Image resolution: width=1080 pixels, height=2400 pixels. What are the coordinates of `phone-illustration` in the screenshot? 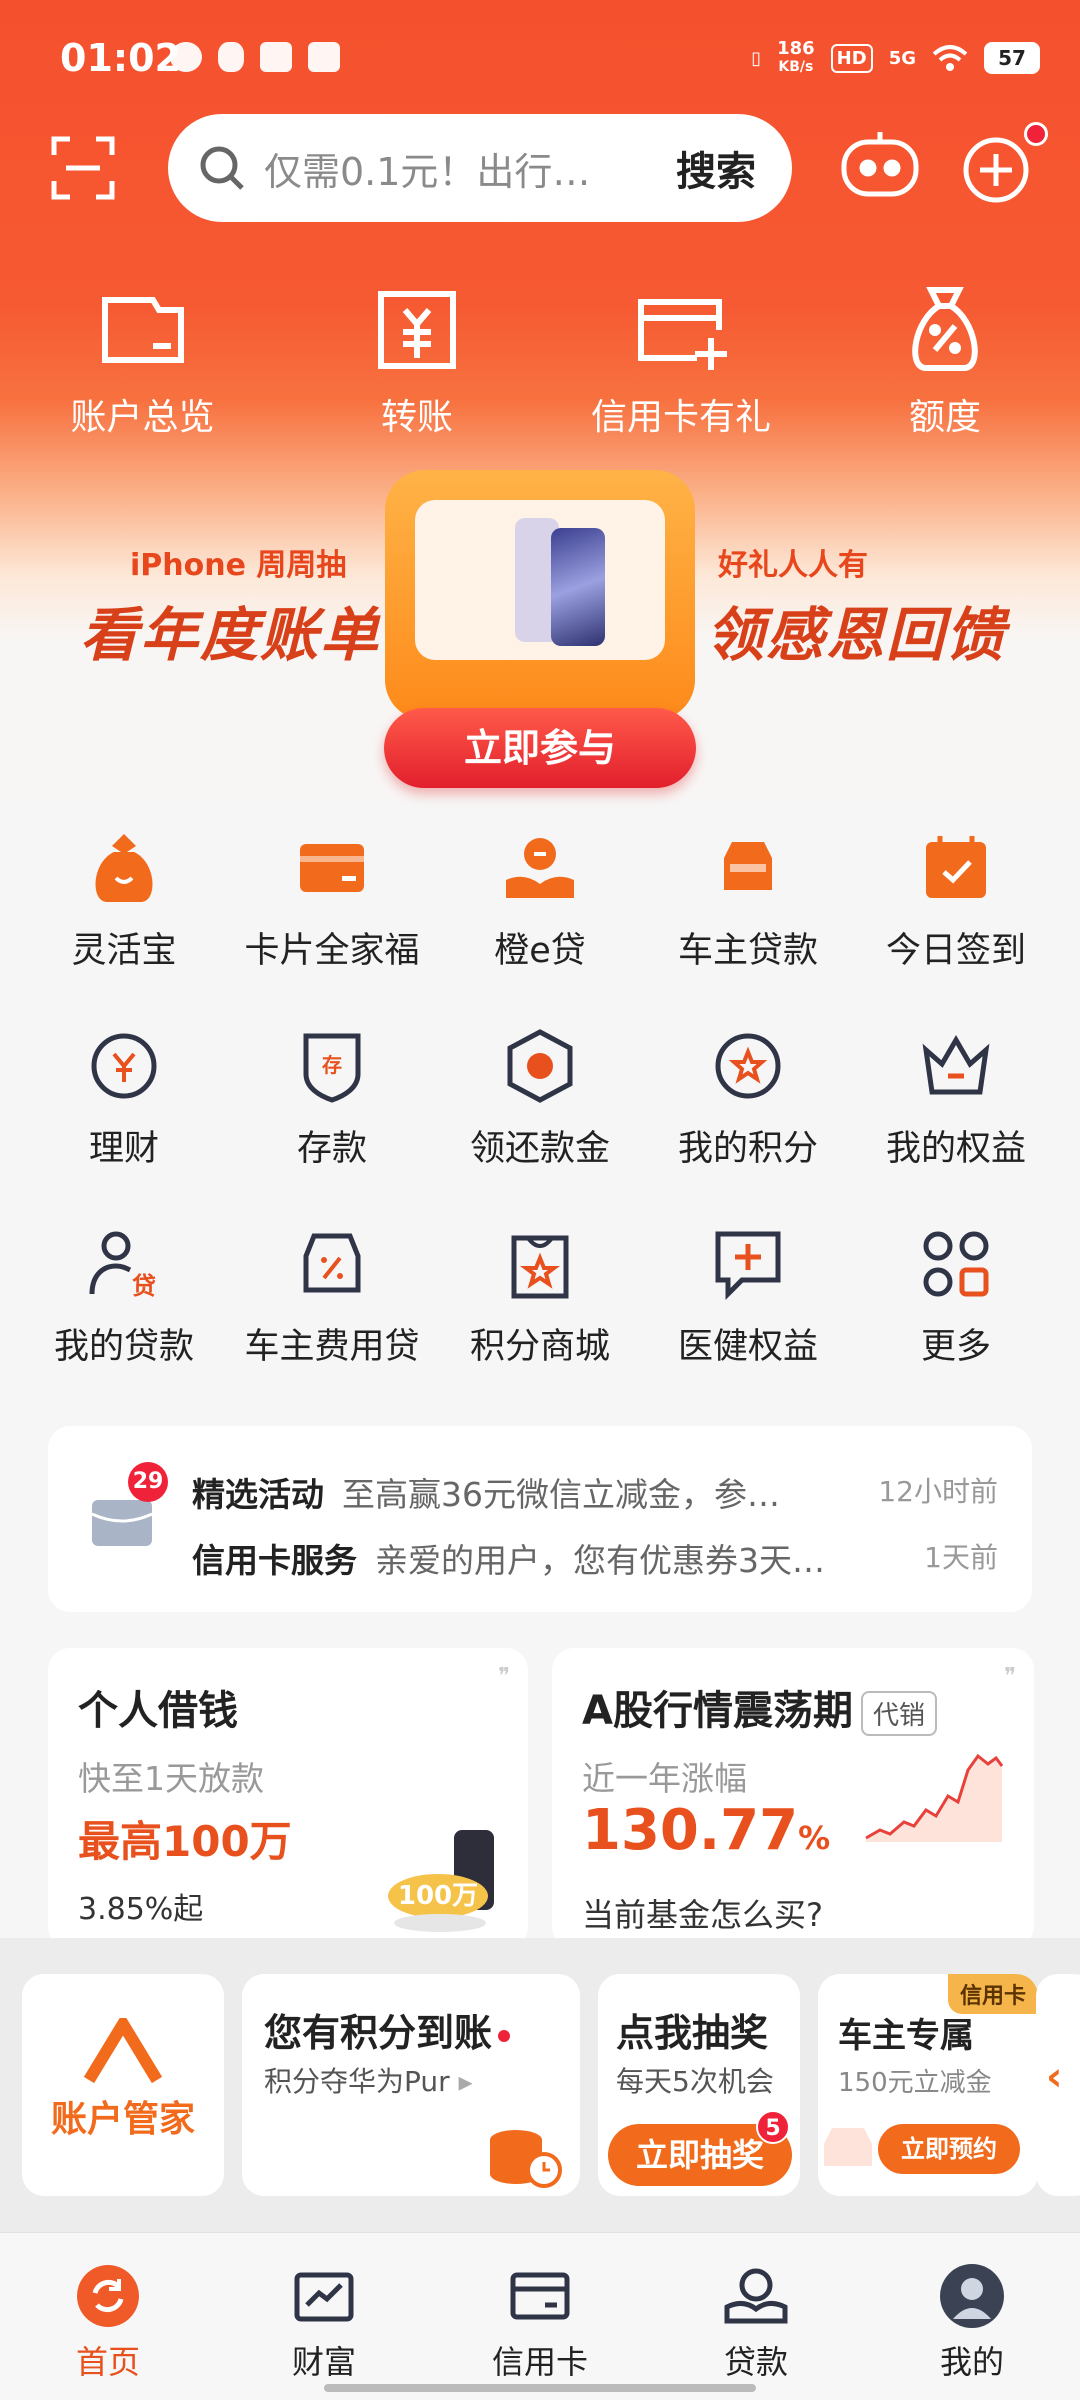 It's located at (578, 587).